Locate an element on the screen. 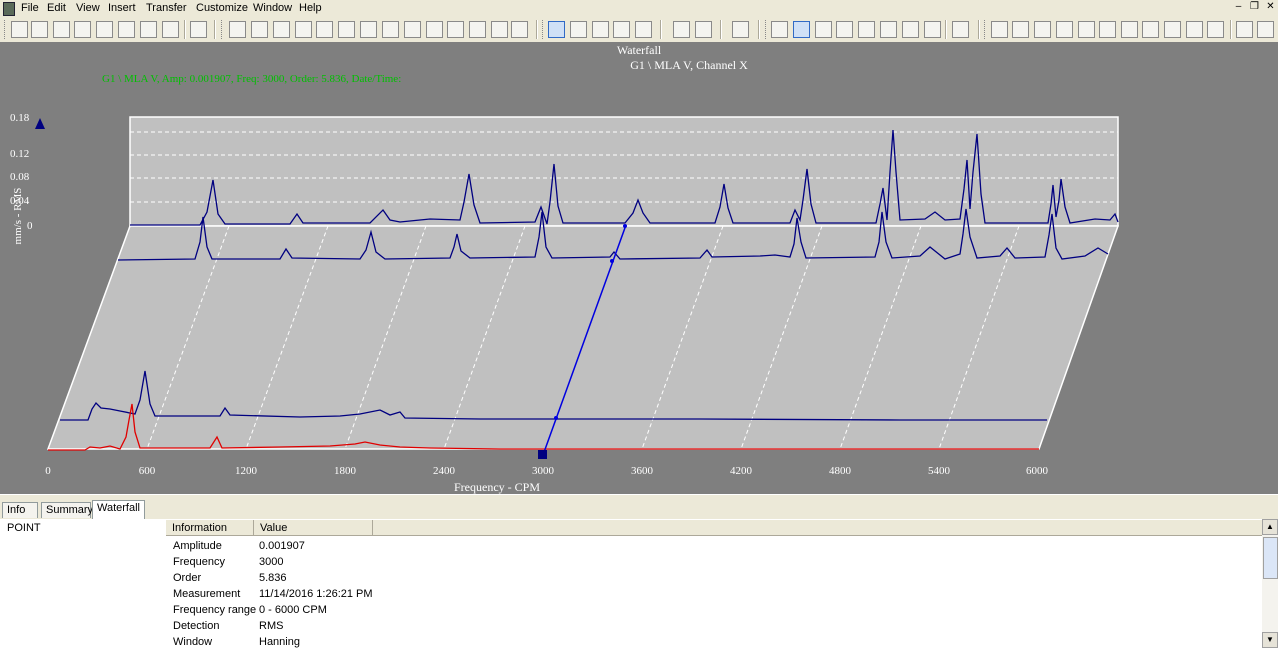  split-vertical-icon is located at coordinates (703, 29).